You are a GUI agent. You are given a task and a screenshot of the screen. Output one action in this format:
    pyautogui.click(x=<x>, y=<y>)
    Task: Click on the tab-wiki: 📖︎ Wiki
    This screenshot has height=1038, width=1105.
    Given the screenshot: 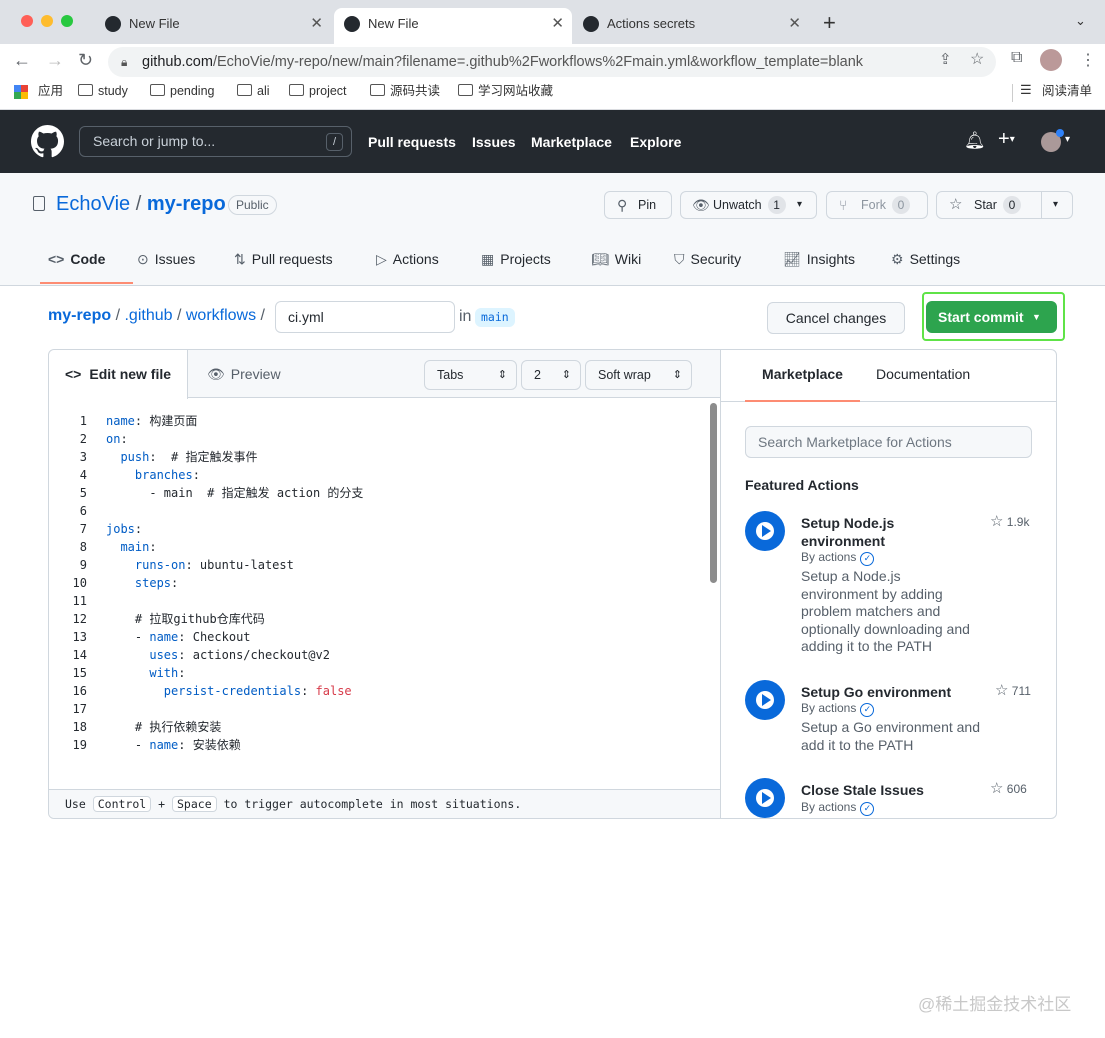 What is the action you would take?
    pyautogui.click(x=616, y=259)
    